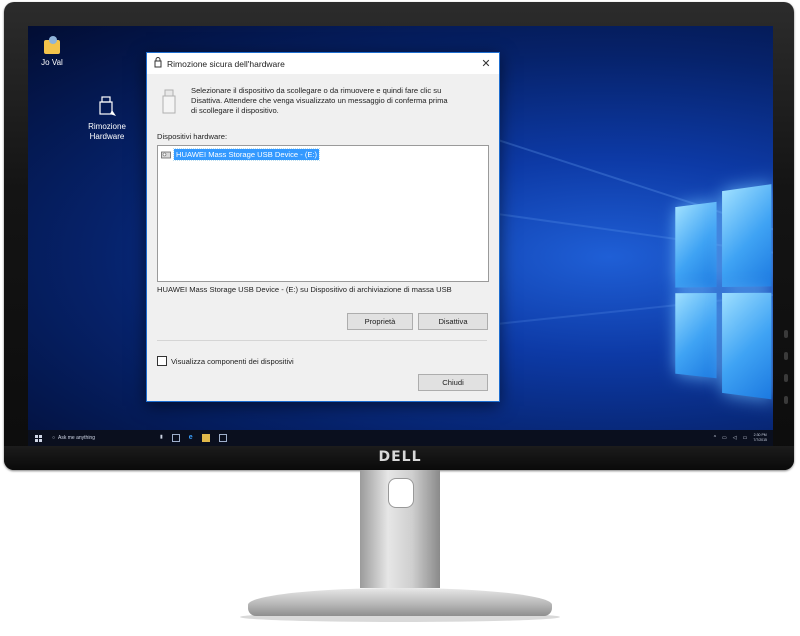 This screenshot has width=800, height=636. Describe the element at coordinates (786, 374) in the screenshot. I see `monitor-buttons` at that location.